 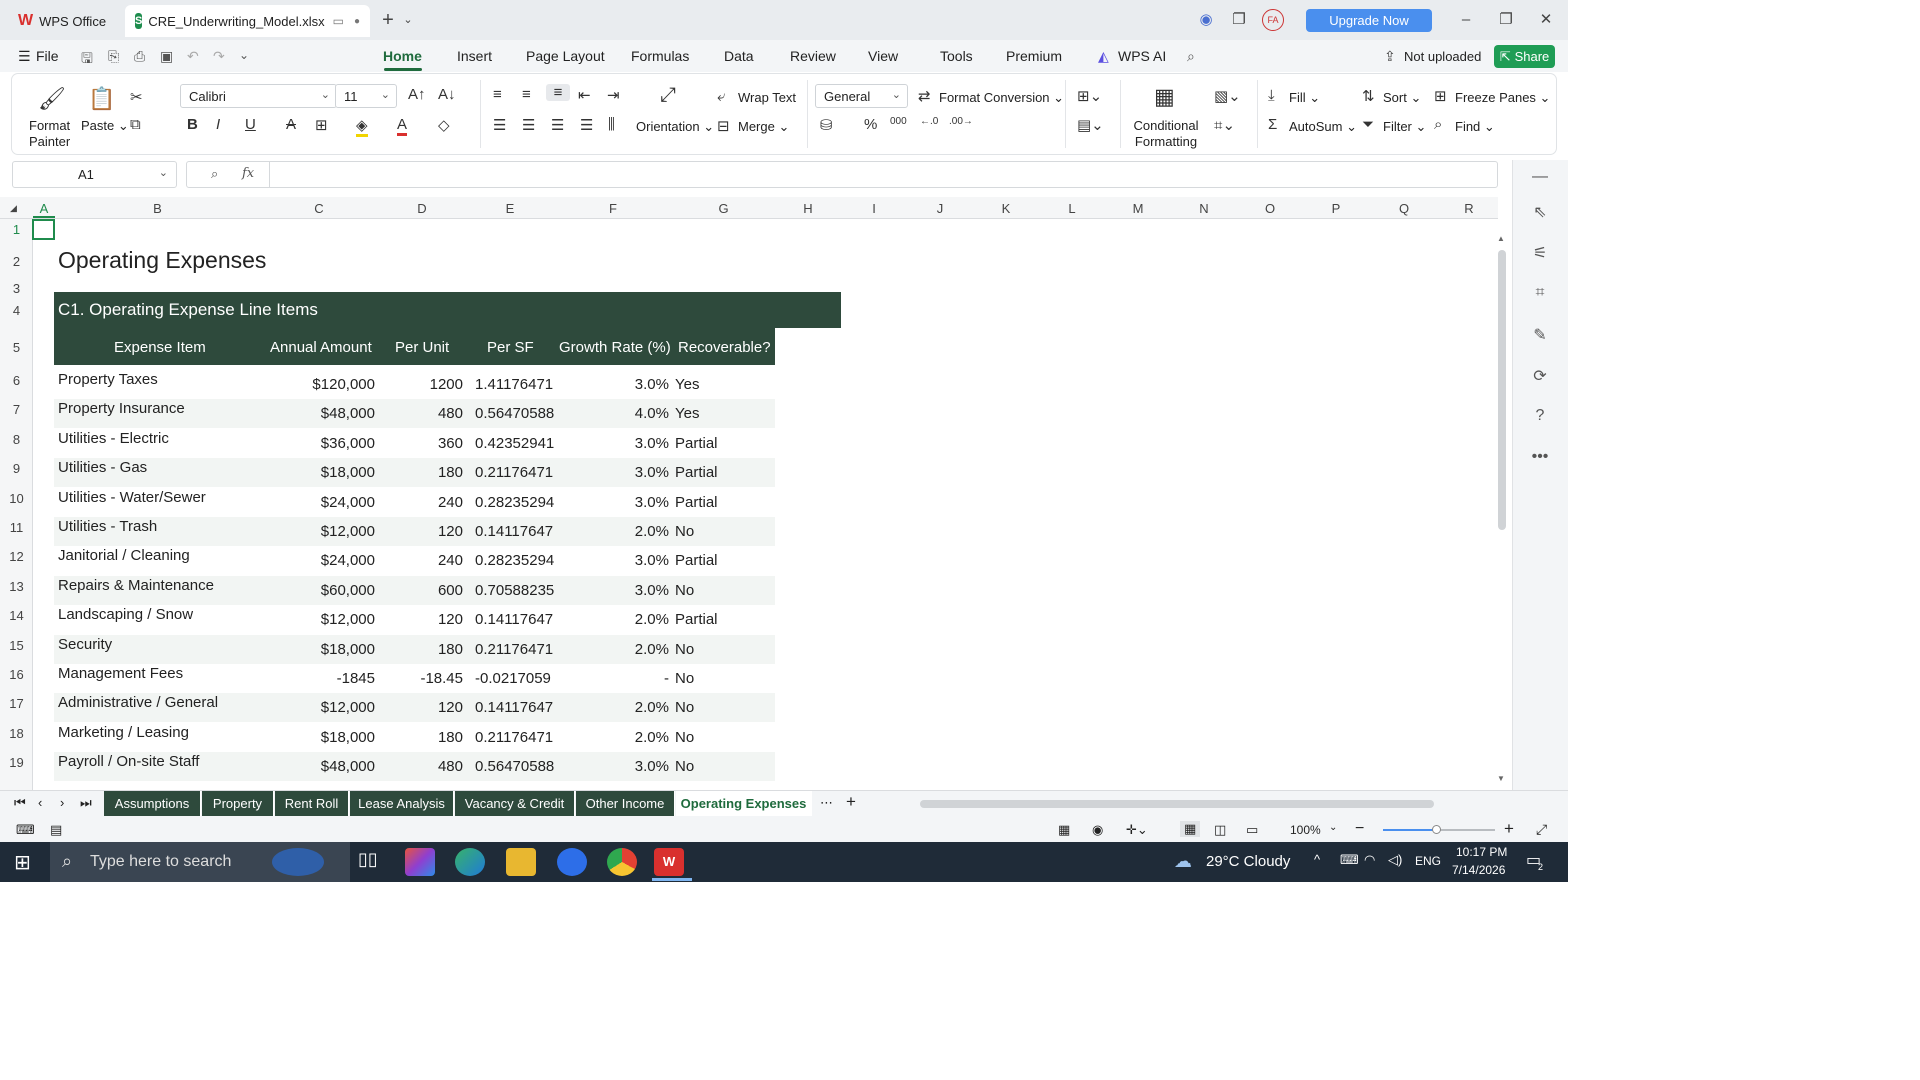 I want to click on page-layout-view-icon: ▭, so click(x=1252, y=830).